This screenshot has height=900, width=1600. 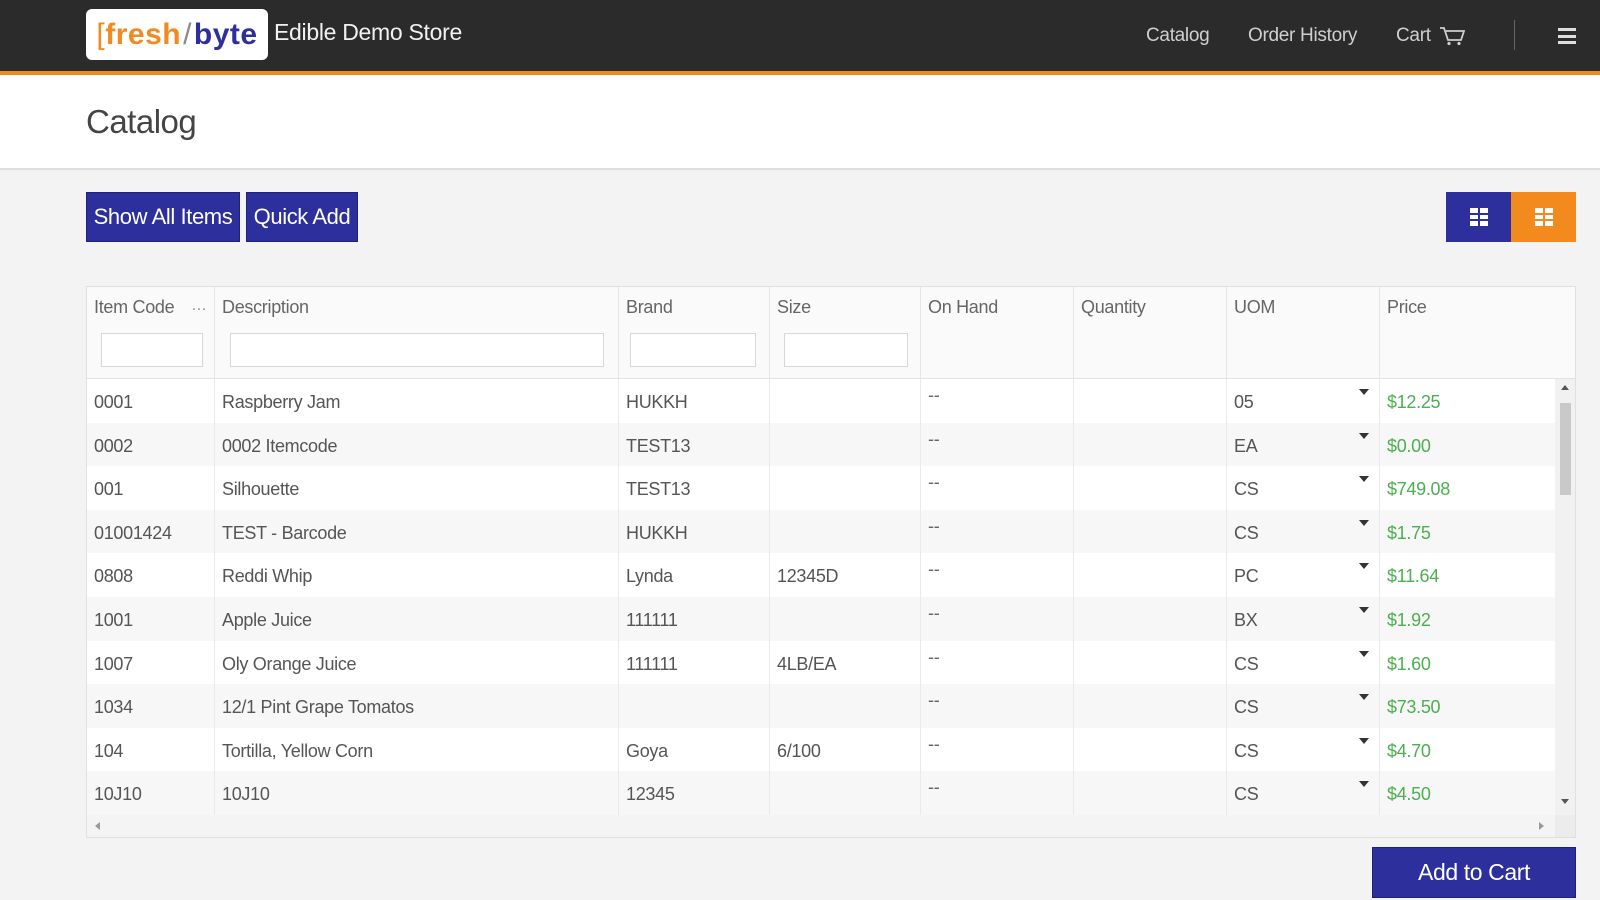 I want to click on uom-select: BX, so click(x=1303, y=619).